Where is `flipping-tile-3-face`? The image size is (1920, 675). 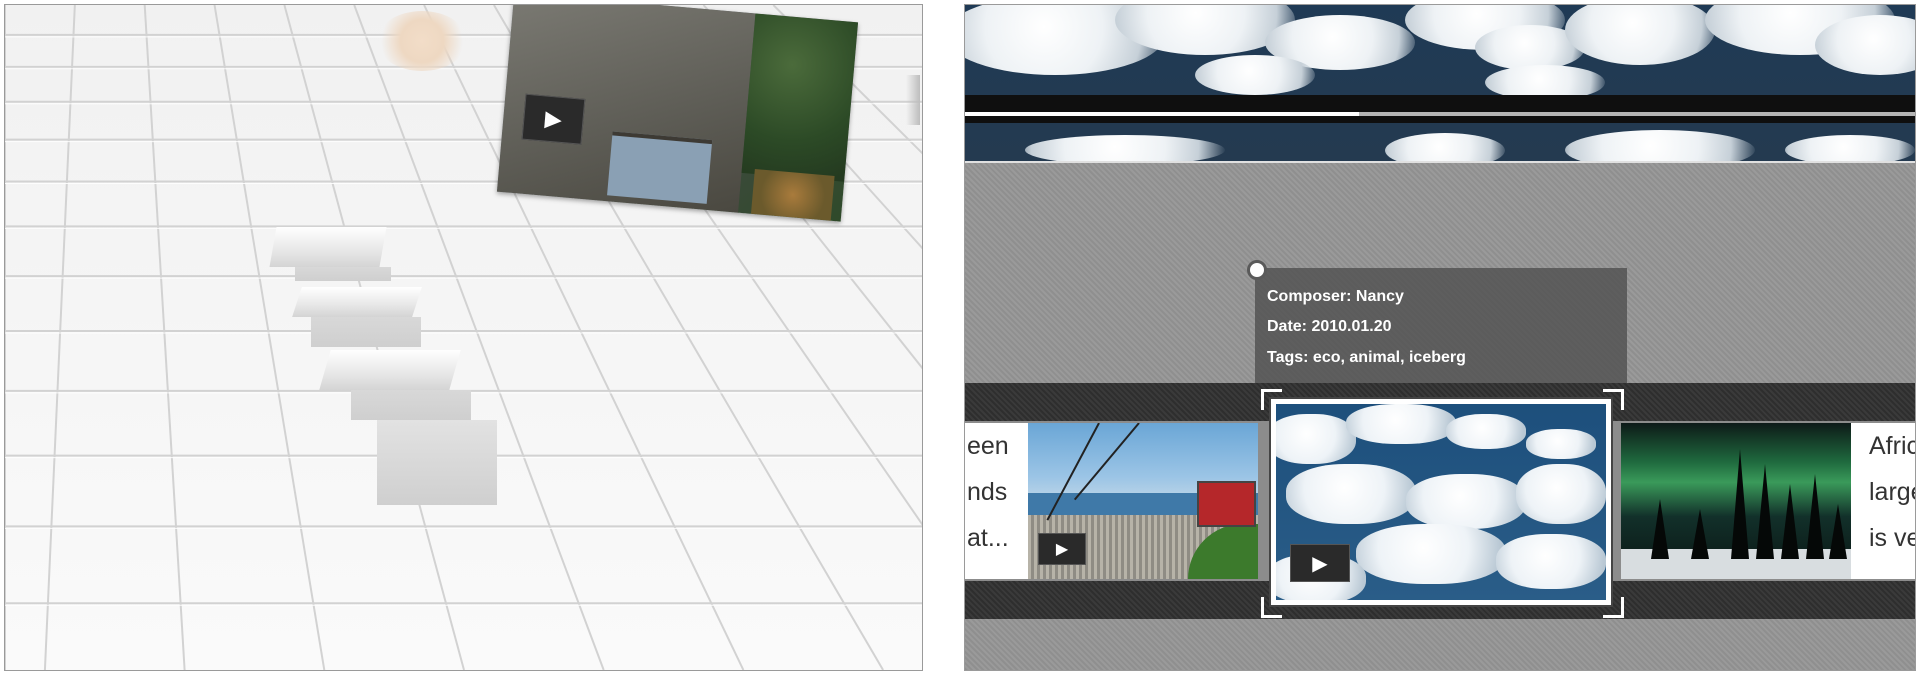
flipping-tile-3-face is located at coordinates (411, 405).